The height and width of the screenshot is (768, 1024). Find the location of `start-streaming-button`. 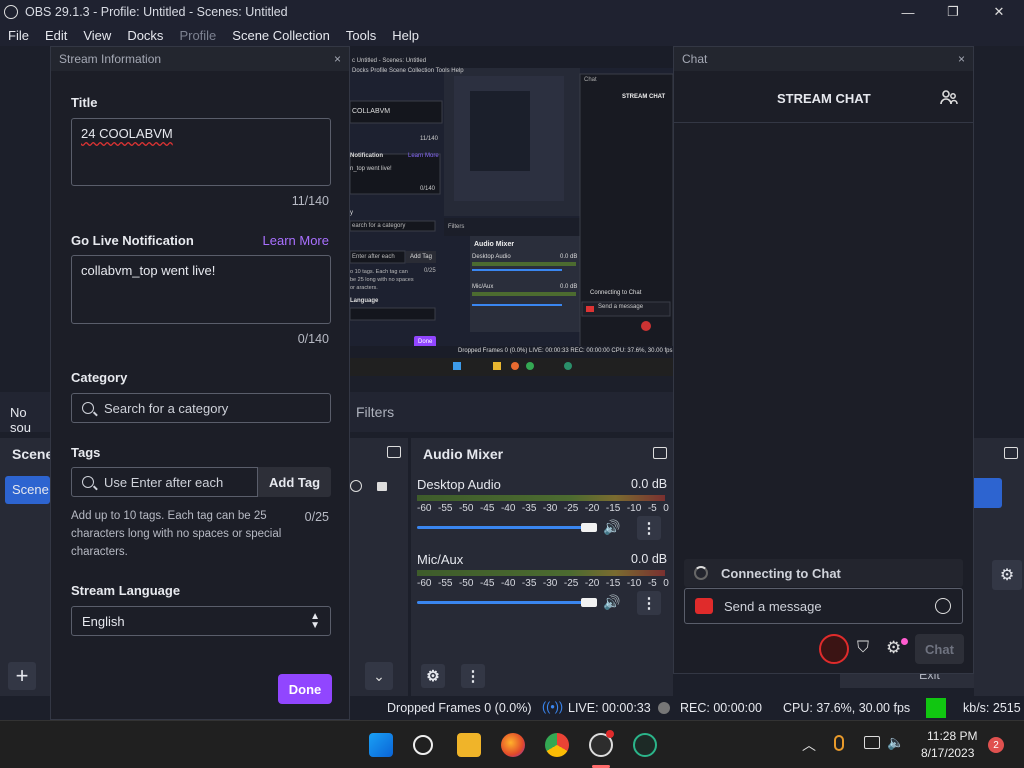

start-streaming-button is located at coordinates (988, 493).